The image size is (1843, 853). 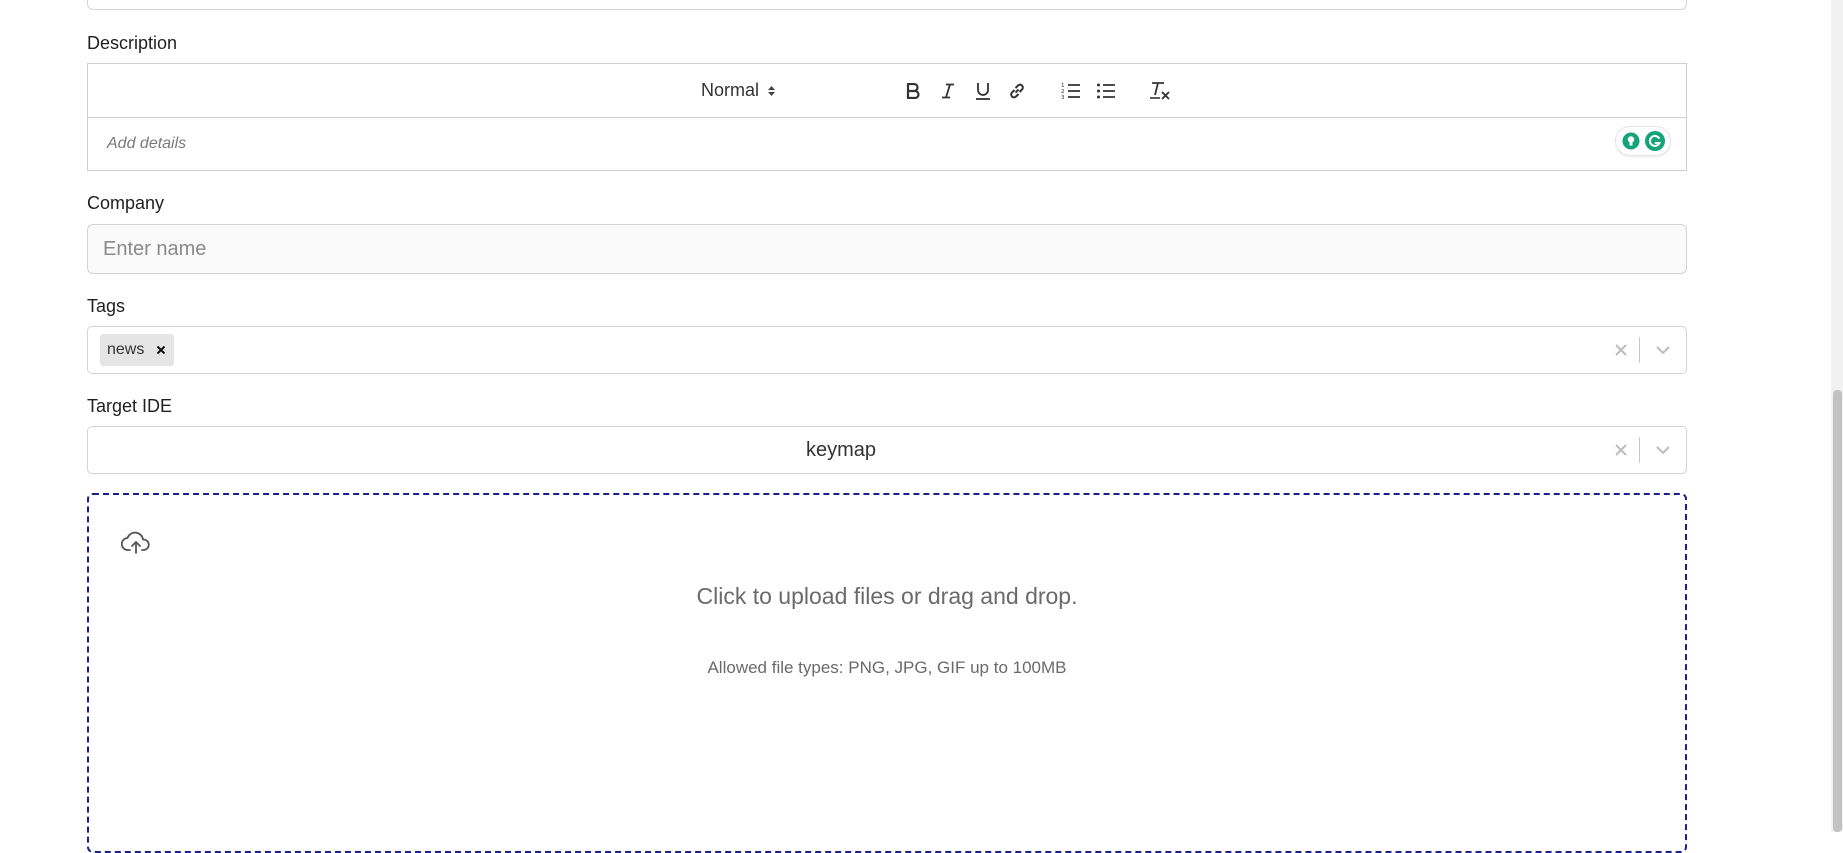 What do you see at coordinates (887, 91) in the screenshot?
I see `editor-toolbar: Normal 123` at bounding box center [887, 91].